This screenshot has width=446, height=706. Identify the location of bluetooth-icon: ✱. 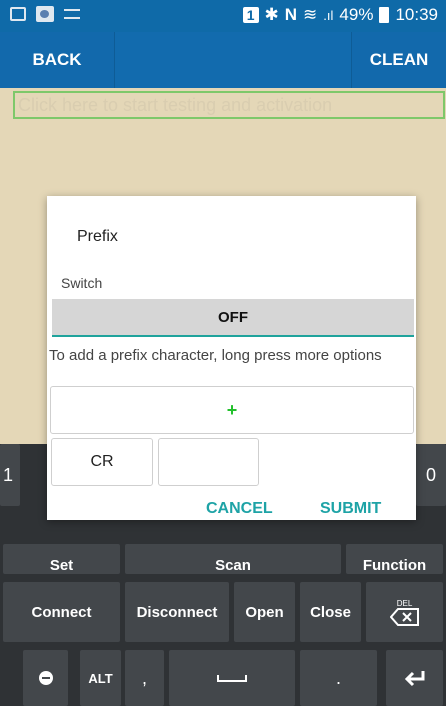
(271, 14).